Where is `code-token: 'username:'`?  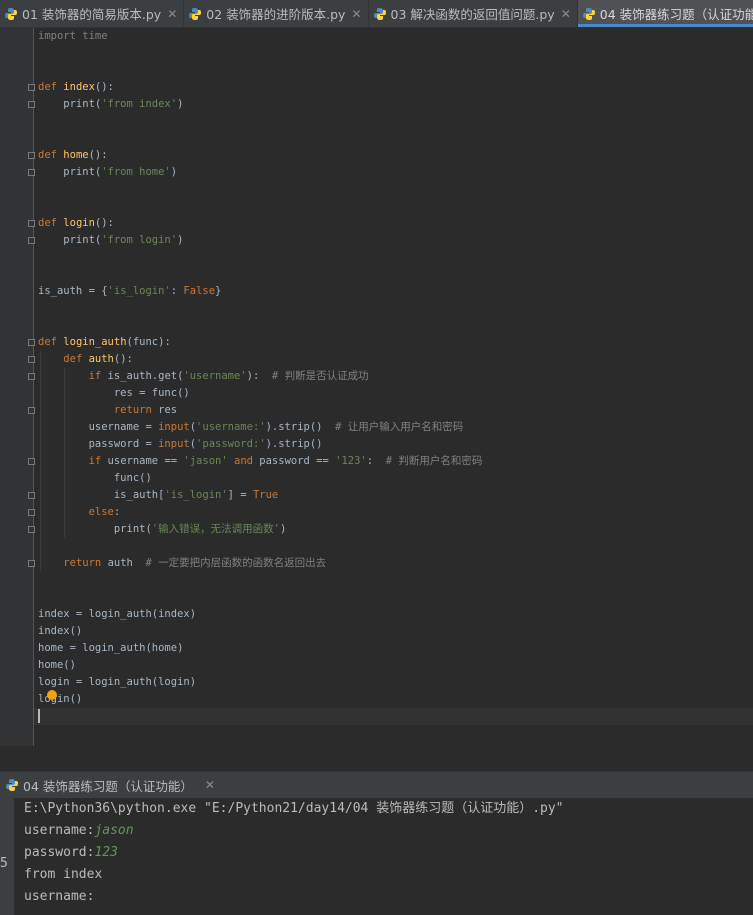
code-token: 'username:' is located at coordinates (231, 427).